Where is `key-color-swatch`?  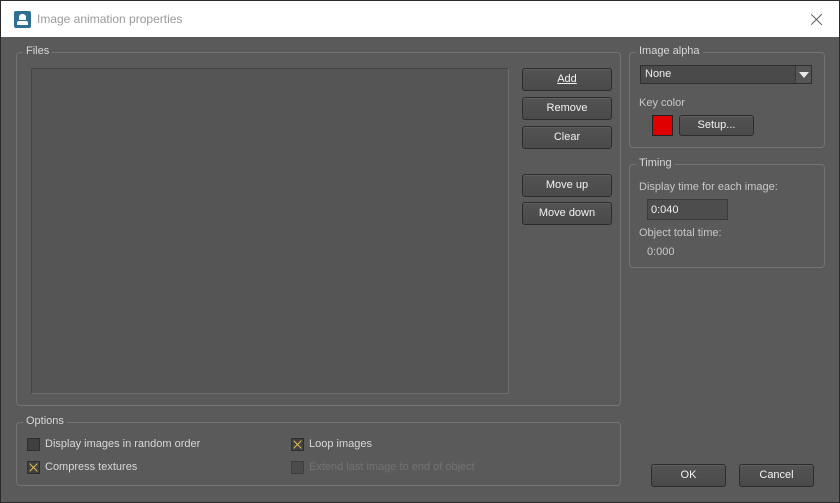
key-color-swatch is located at coordinates (662, 125).